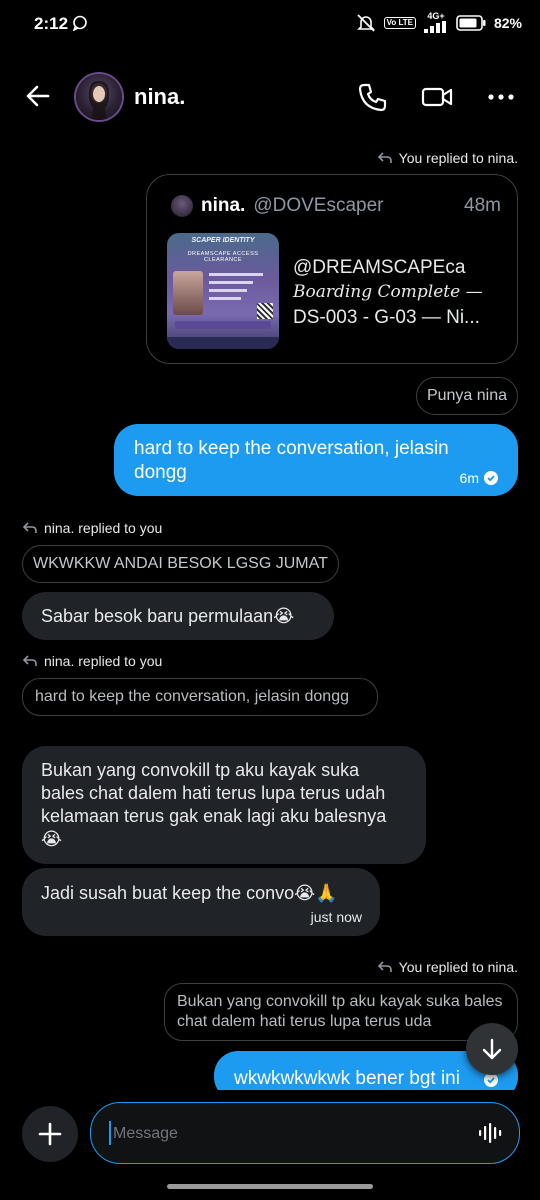 The image size is (540, 1200). Describe the element at coordinates (223, 257) in the screenshot. I see `image-subtitle: DREAMSCAPE ACCESS CLEARANCE` at that location.